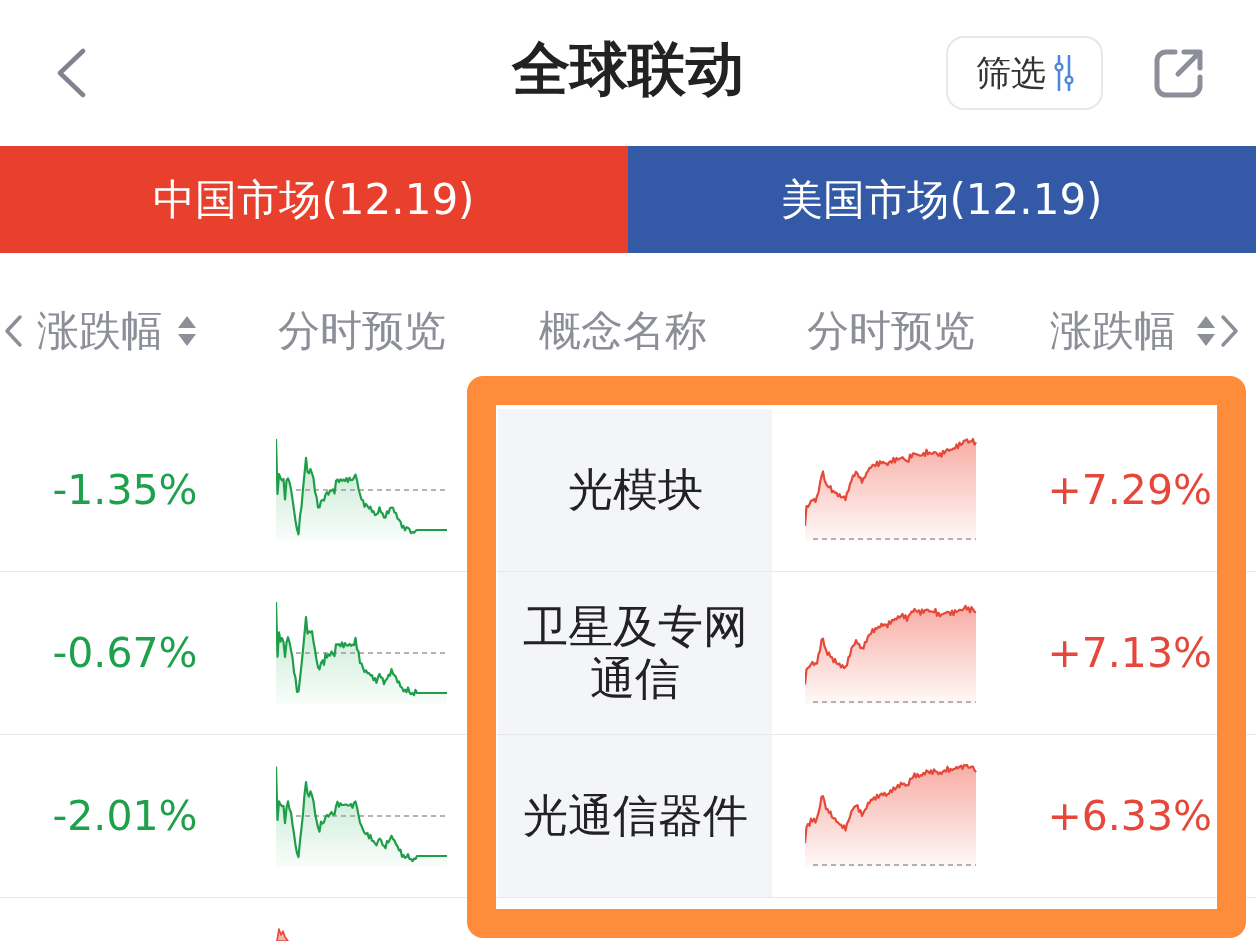  What do you see at coordinates (125, 490) in the screenshot?
I see `change-value: -1.35%` at bounding box center [125, 490].